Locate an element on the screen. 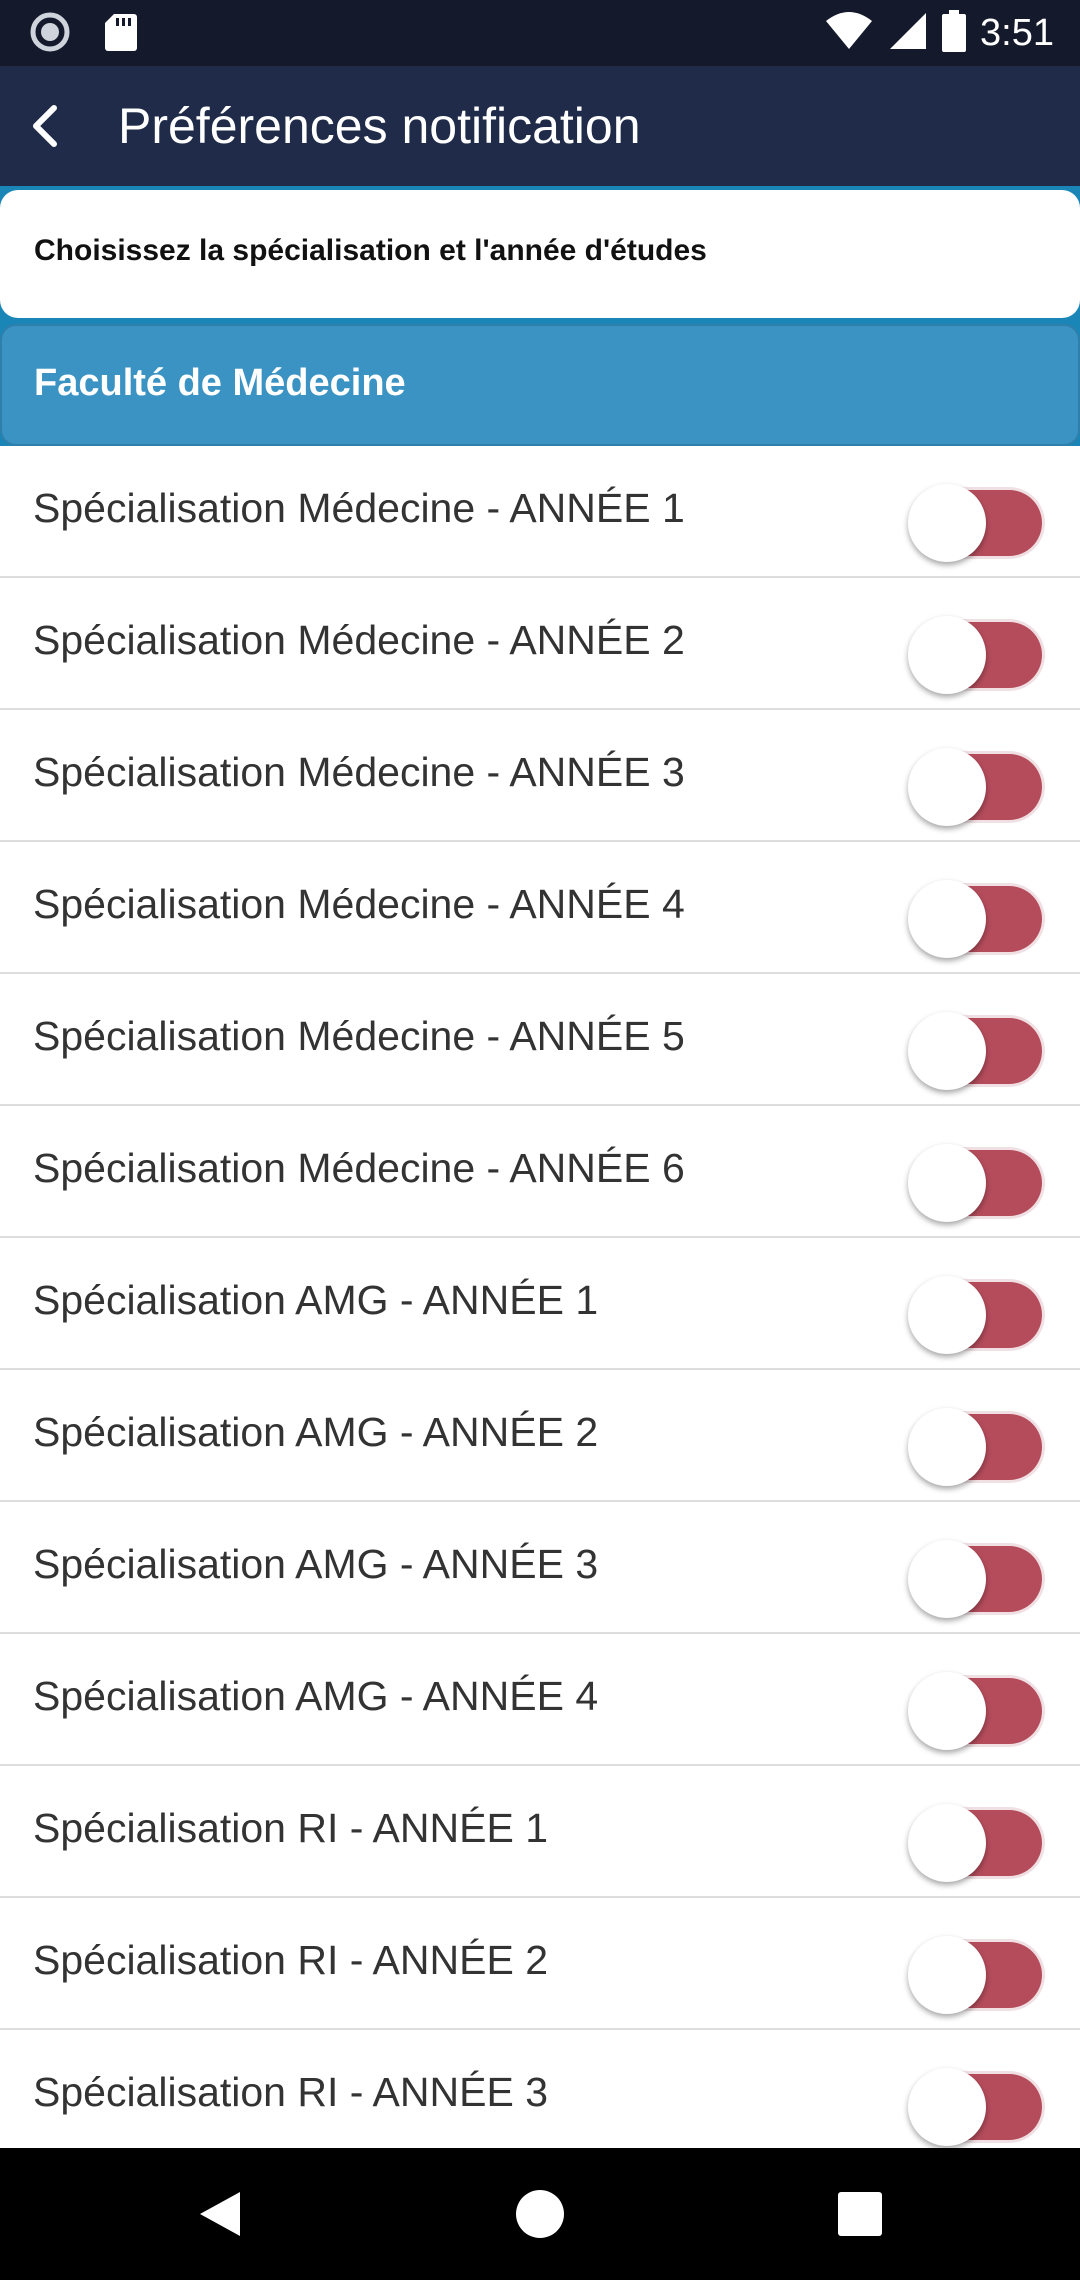  list-item: Spécialisation Médecine - ANNÉE 3 is located at coordinates (540, 776).